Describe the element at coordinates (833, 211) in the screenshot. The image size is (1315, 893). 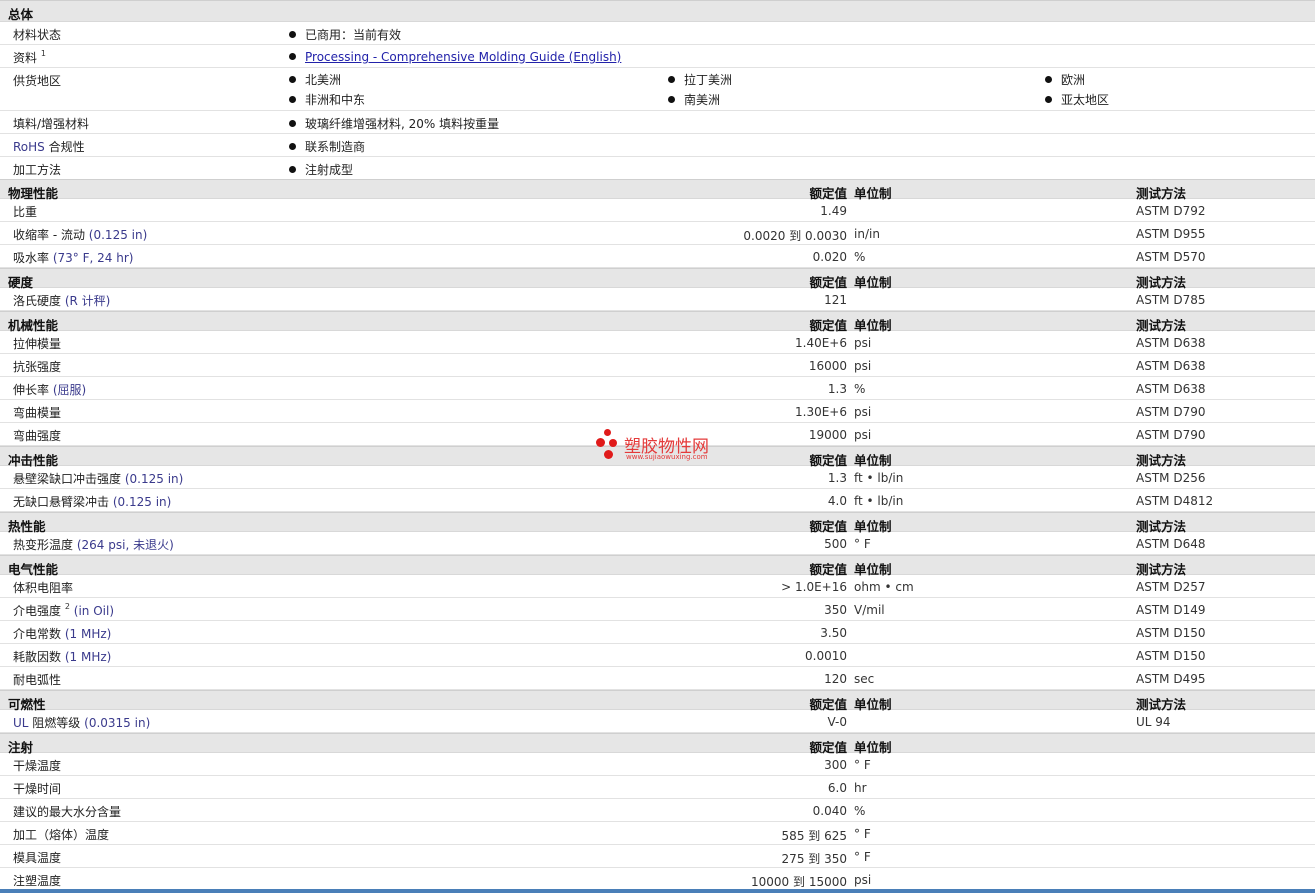
I see `nominal-value: 1.49` at that location.